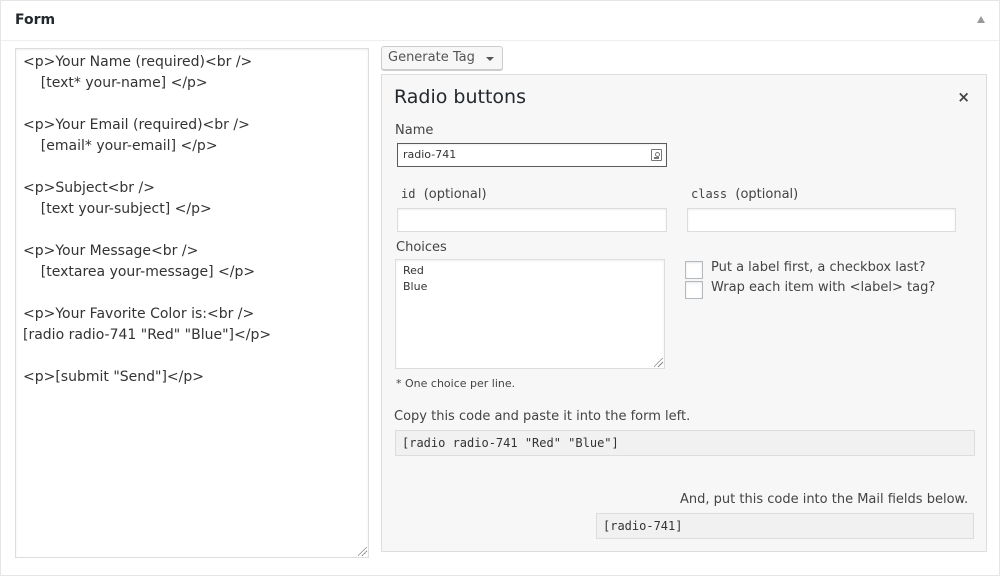 The width and height of the screenshot is (1000, 576). I want to click on choices-value: Red Blue, so click(415, 278).